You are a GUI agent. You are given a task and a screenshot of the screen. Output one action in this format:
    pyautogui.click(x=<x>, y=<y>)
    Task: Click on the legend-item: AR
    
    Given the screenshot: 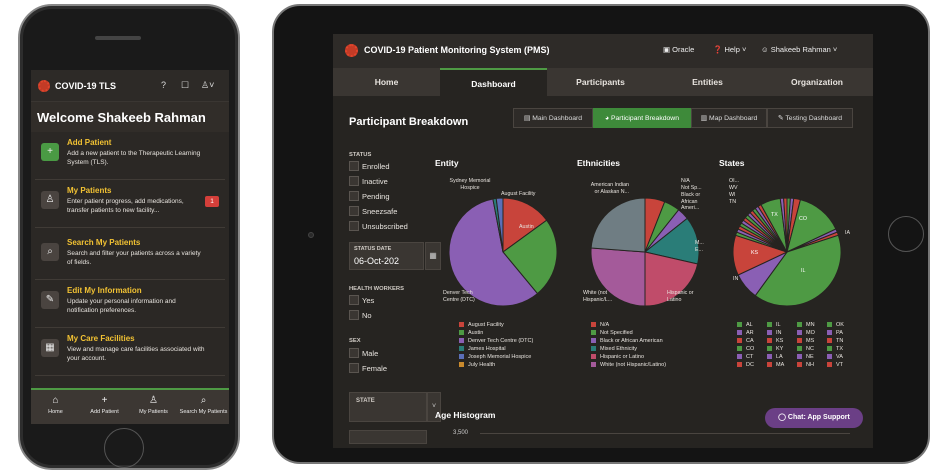 What is the action you would take?
    pyautogui.click(x=745, y=333)
    